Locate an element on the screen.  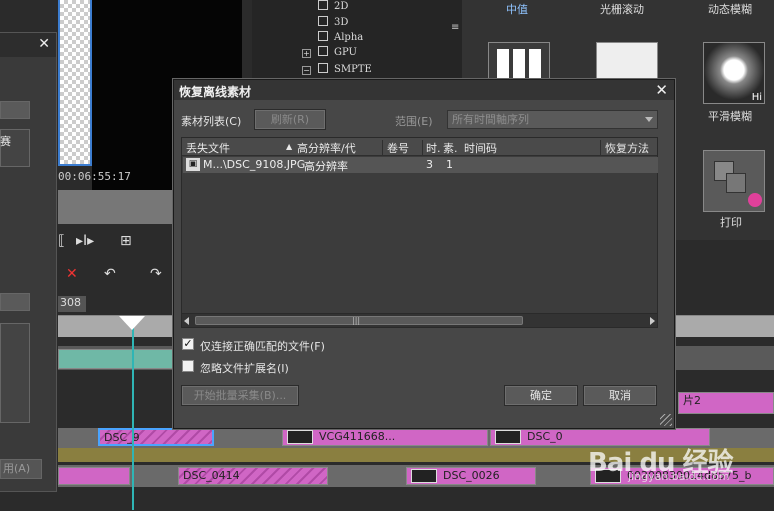
effect-label-smooth-blur: 平滑模糊 is located at coordinates (730, 116).